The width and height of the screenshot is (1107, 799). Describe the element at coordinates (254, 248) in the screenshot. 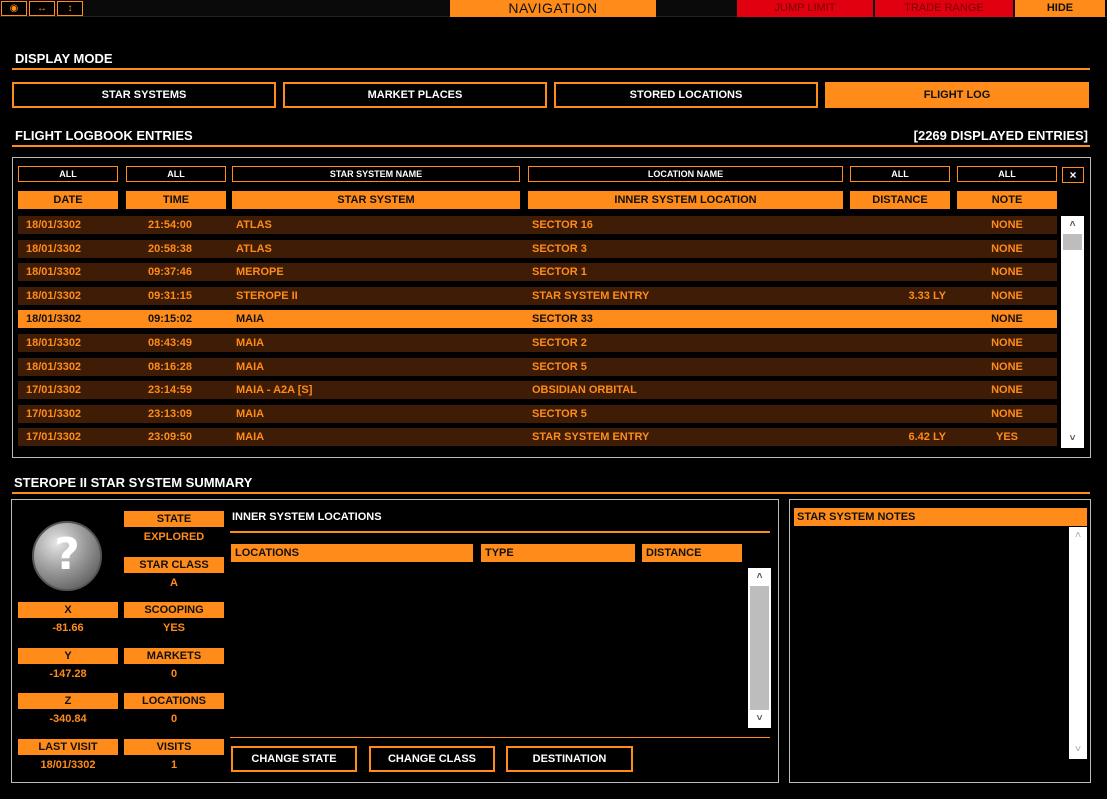

I see `cell-system: ATLAS` at that location.